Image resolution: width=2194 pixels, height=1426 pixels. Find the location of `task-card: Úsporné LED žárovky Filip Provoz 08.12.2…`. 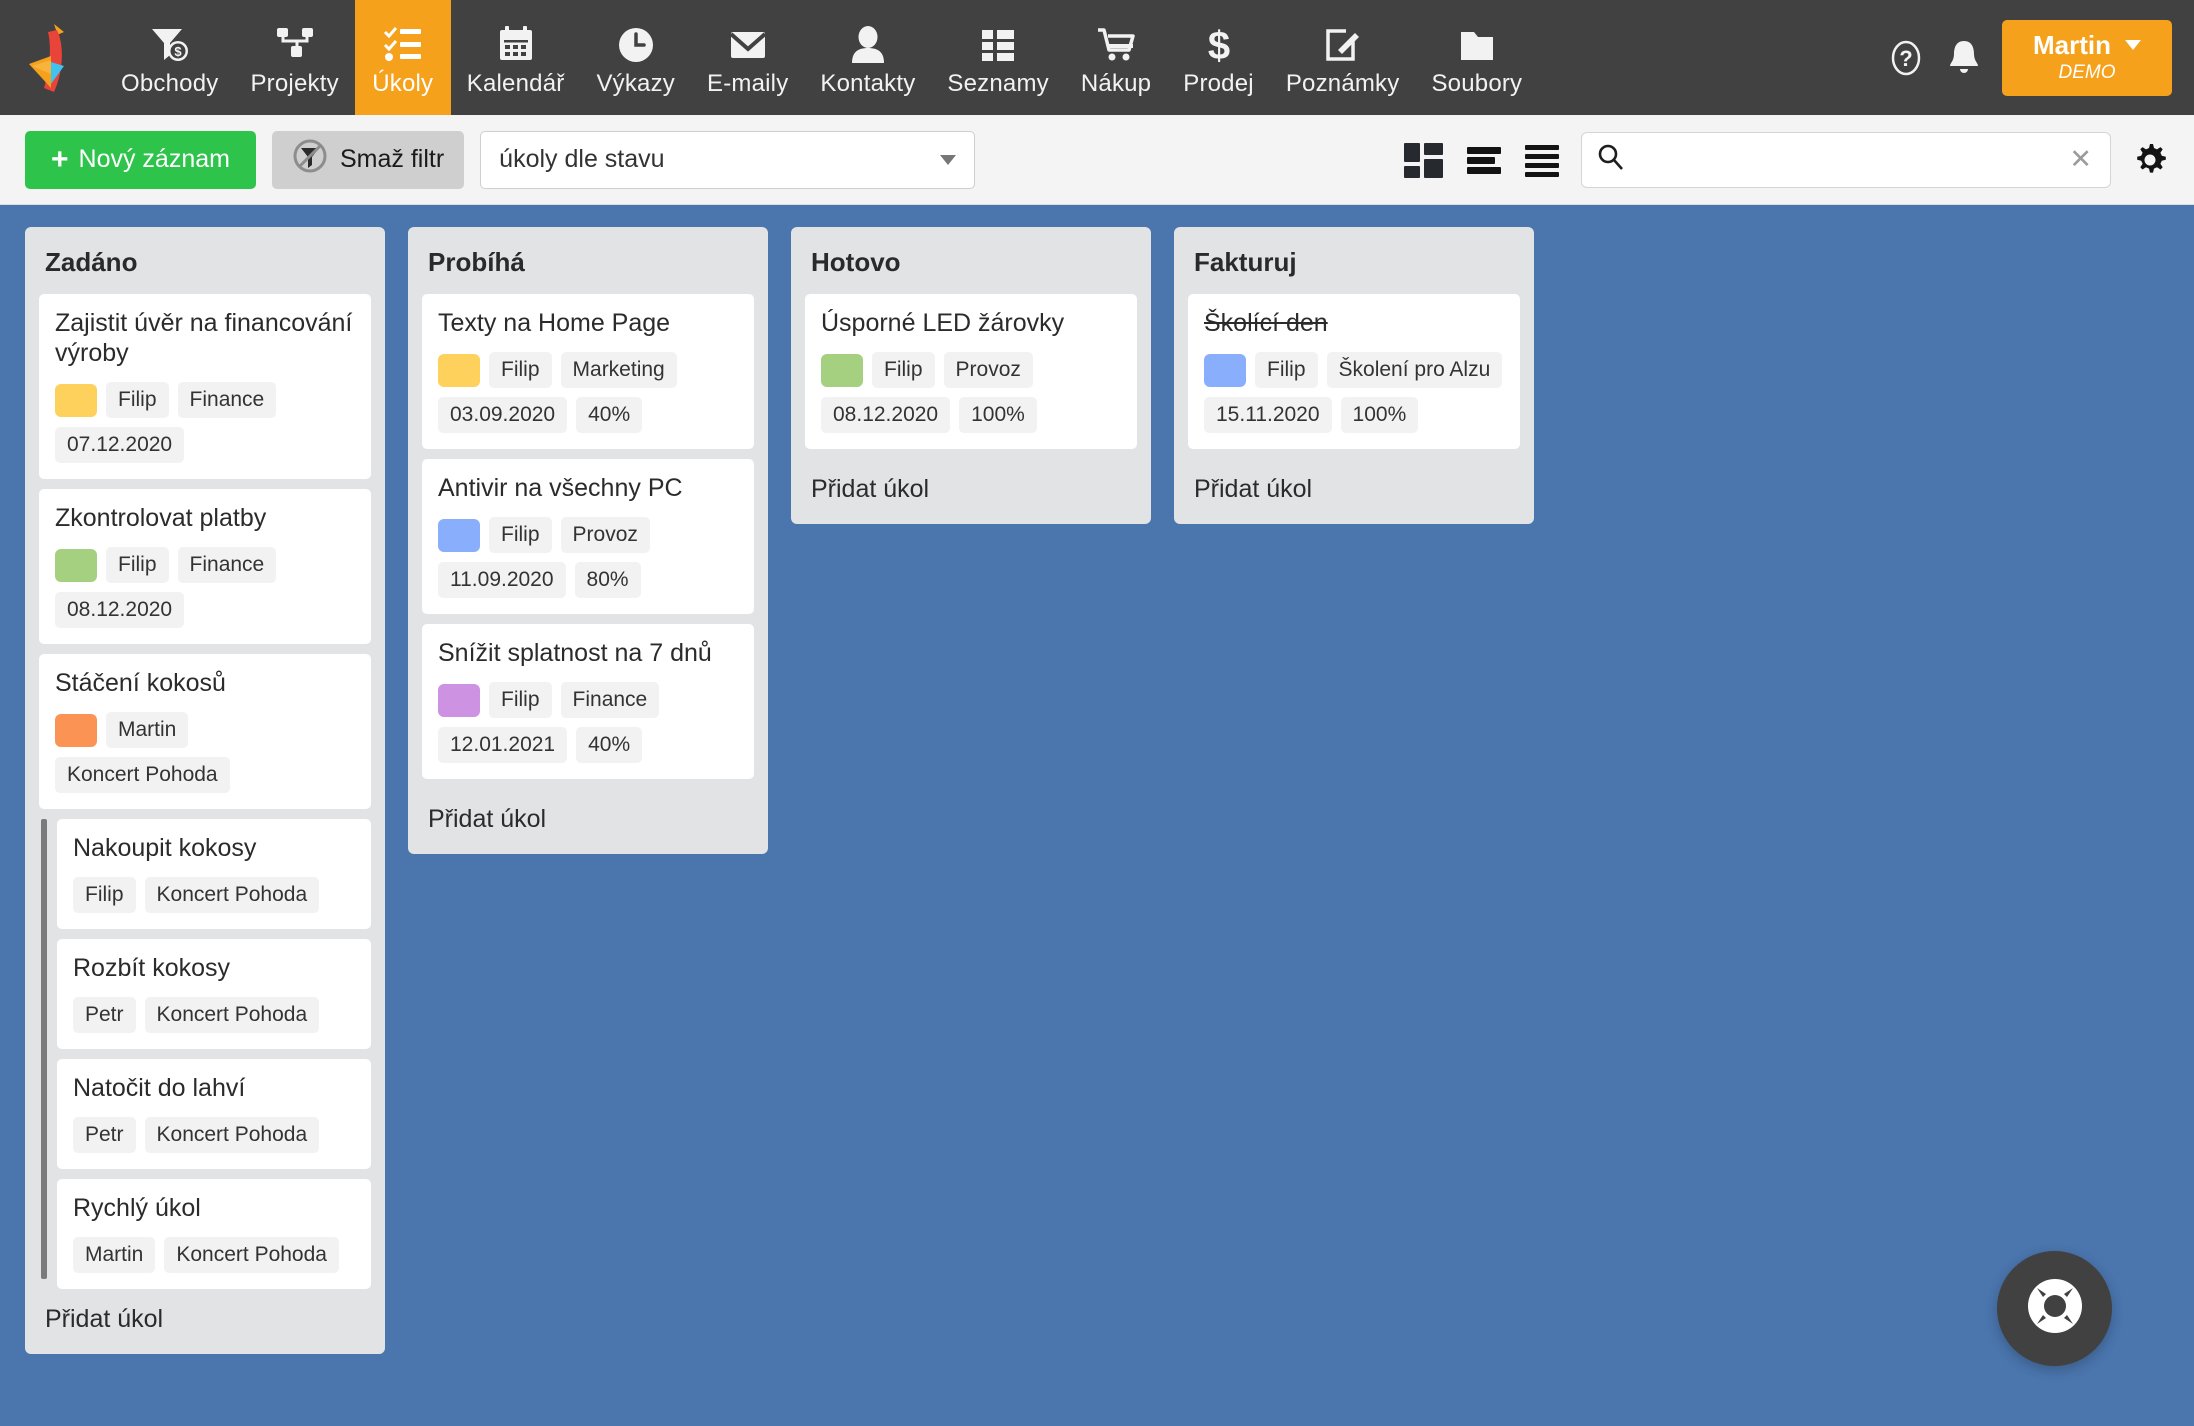

task-card: Úsporné LED žárovky Filip Provoz 08.12.2… is located at coordinates (971, 371).